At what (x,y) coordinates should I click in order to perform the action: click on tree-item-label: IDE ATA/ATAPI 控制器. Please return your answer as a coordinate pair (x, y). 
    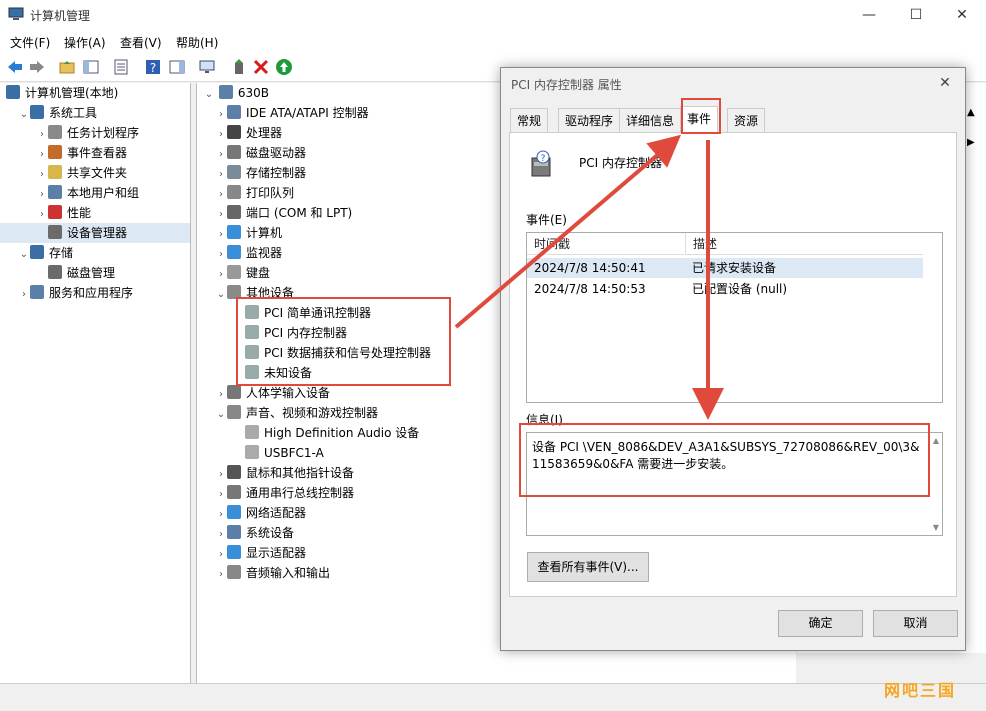
    Looking at the image, I should click on (307, 113).